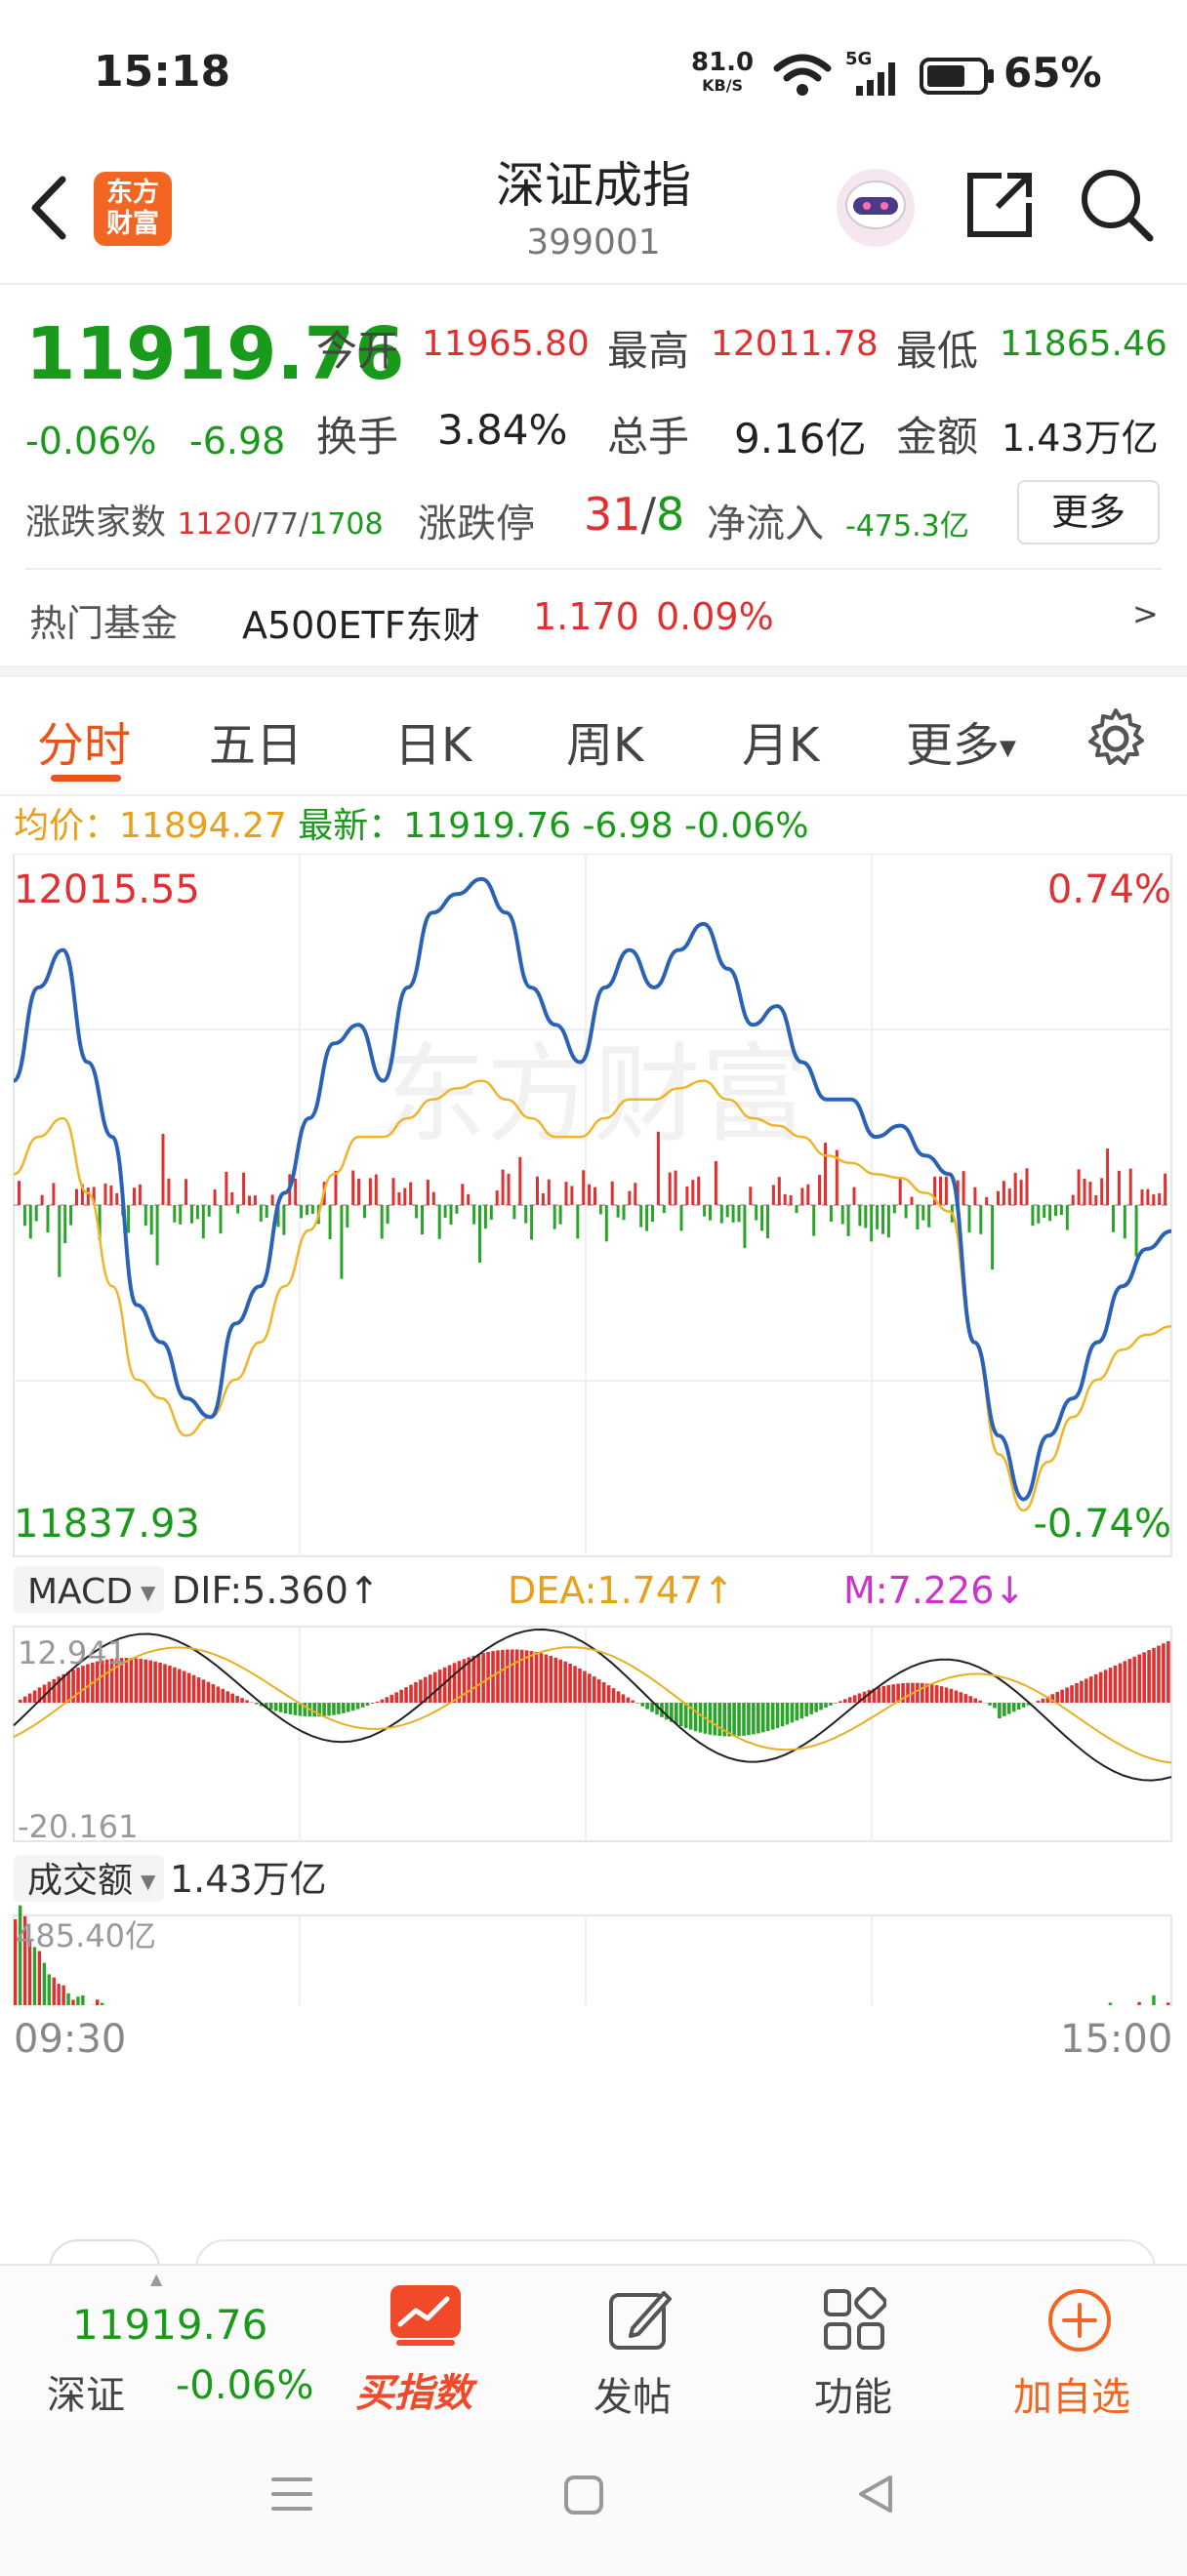 The image size is (1187, 2576). What do you see at coordinates (854, 2346) in the screenshot?
I see `functions-button: 功能` at bounding box center [854, 2346].